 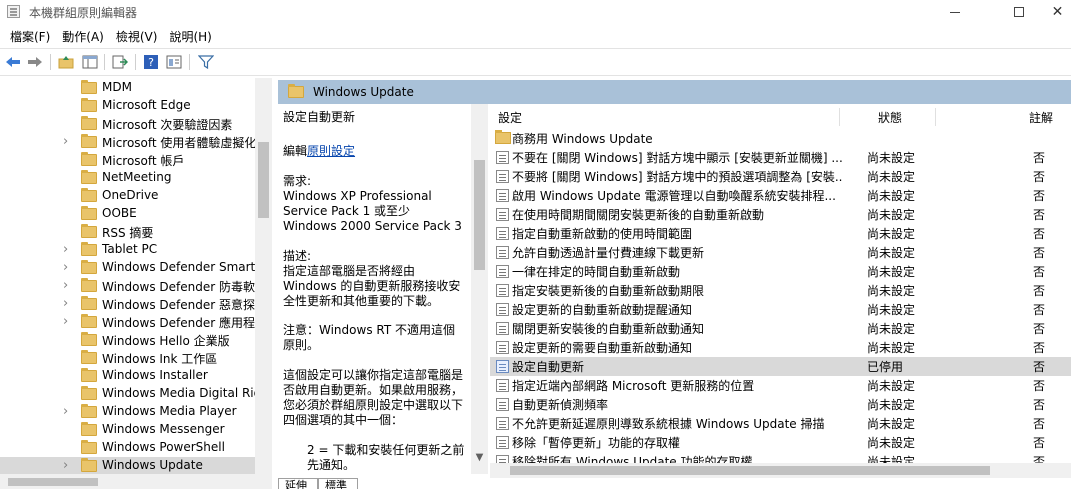 What do you see at coordinates (135, 62) in the screenshot?
I see `toolbar-separator` at bounding box center [135, 62].